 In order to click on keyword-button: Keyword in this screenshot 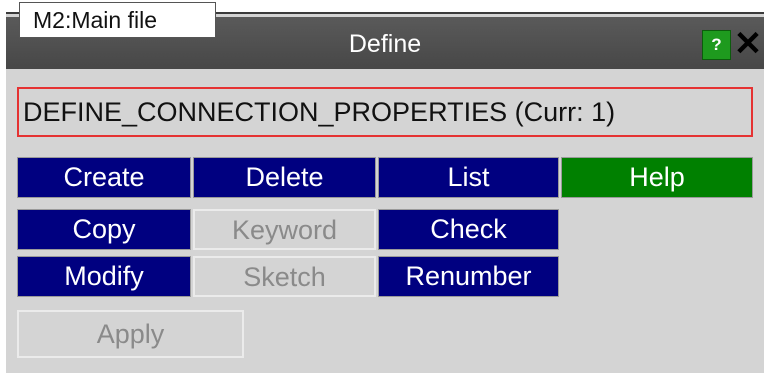, I will do `click(284, 229)`.